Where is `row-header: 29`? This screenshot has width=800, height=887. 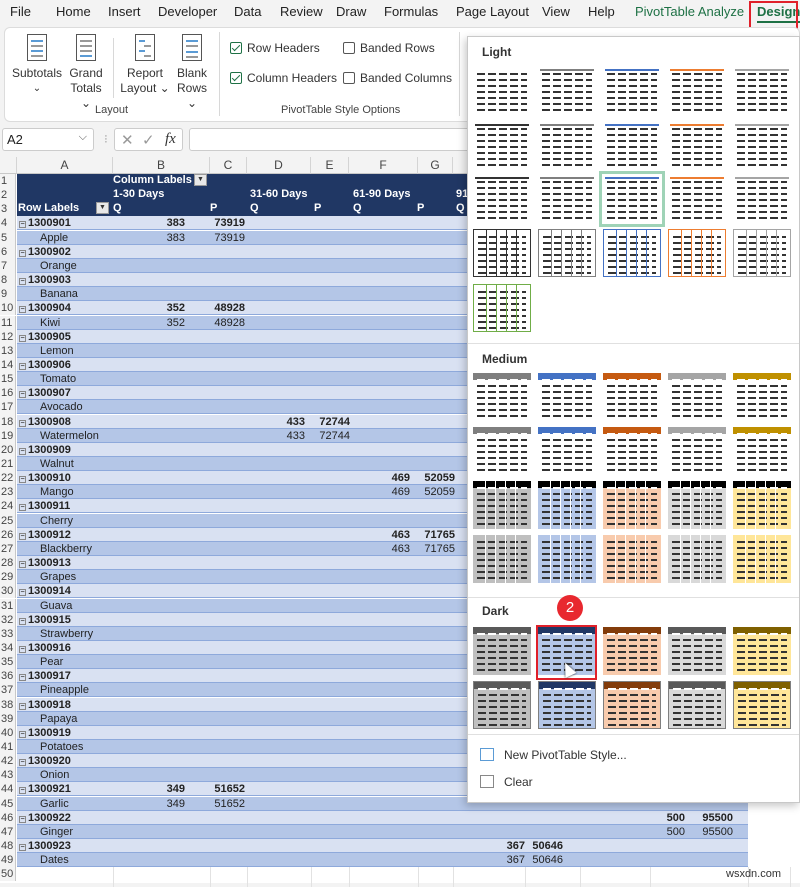 row-header: 29 is located at coordinates (8, 577).